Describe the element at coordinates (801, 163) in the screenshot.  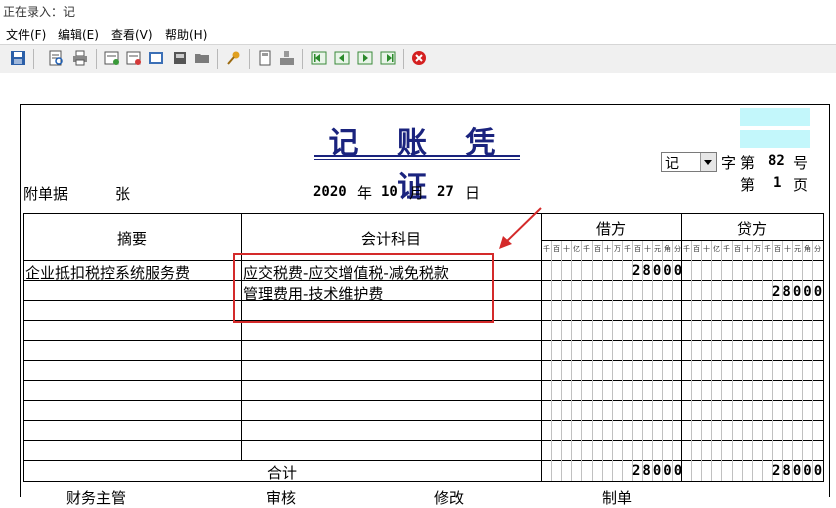
I see `hao-label: 号` at that location.